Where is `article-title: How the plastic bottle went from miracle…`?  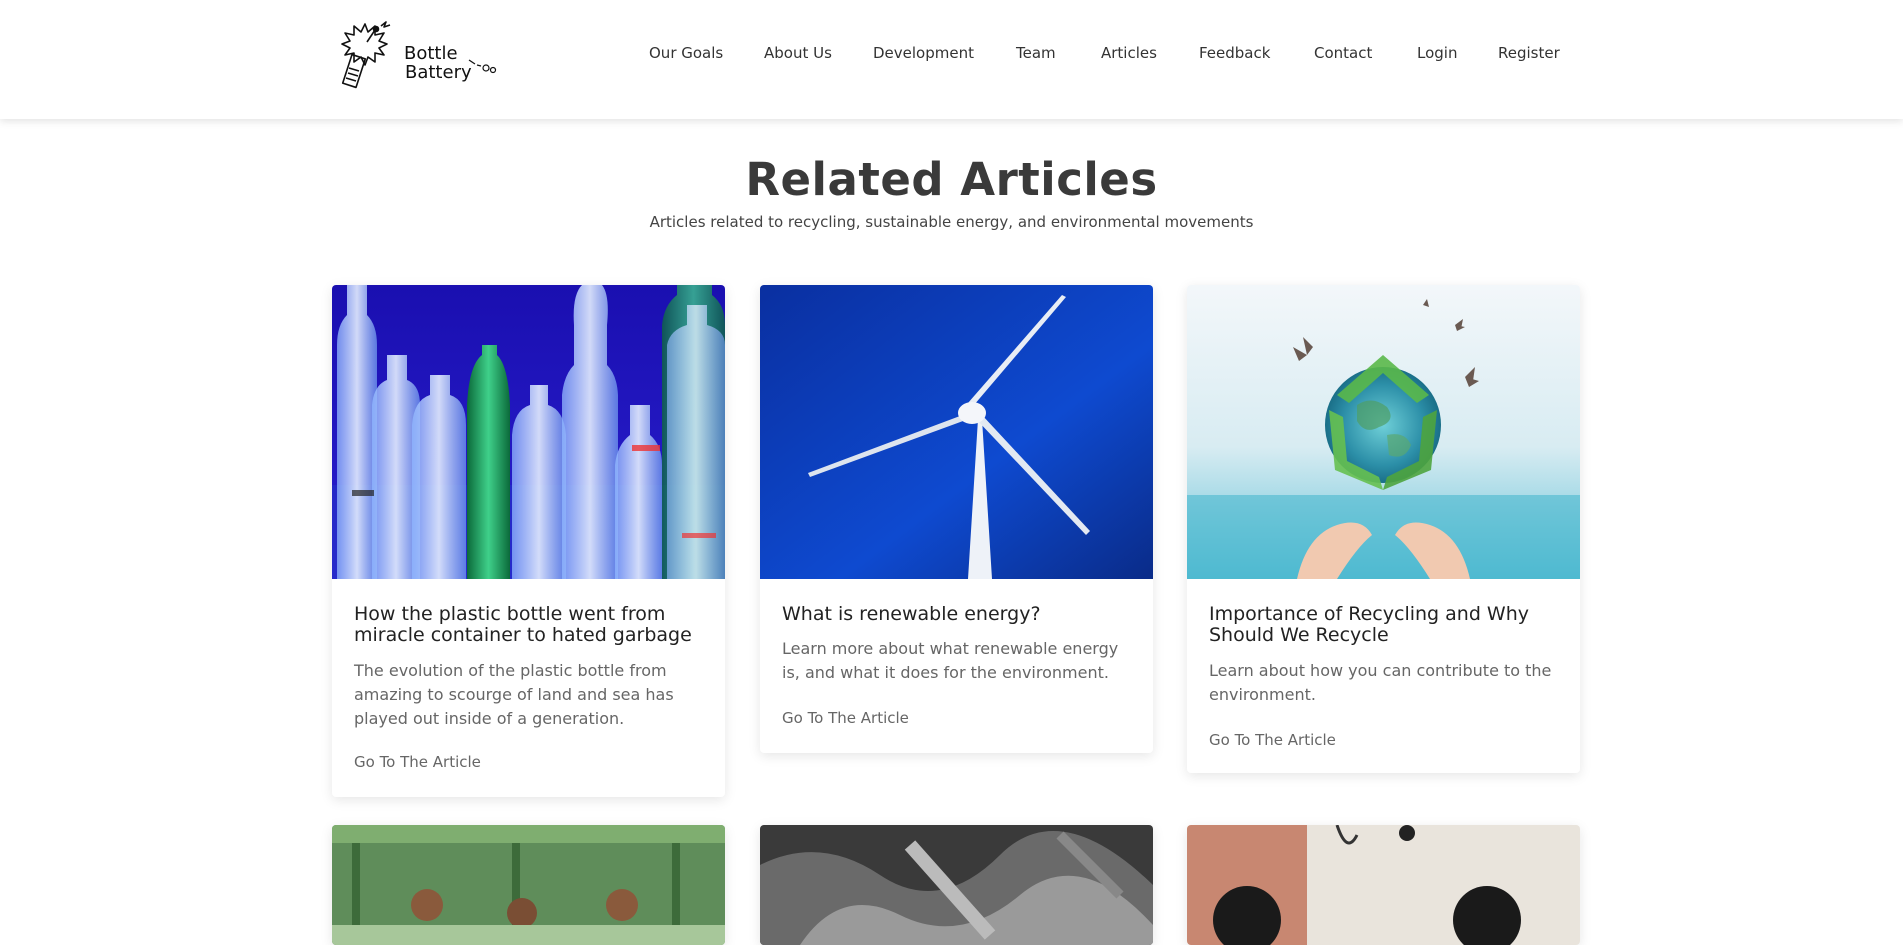
article-title: How the plastic bottle went from miracle… is located at coordinates (523, 624).